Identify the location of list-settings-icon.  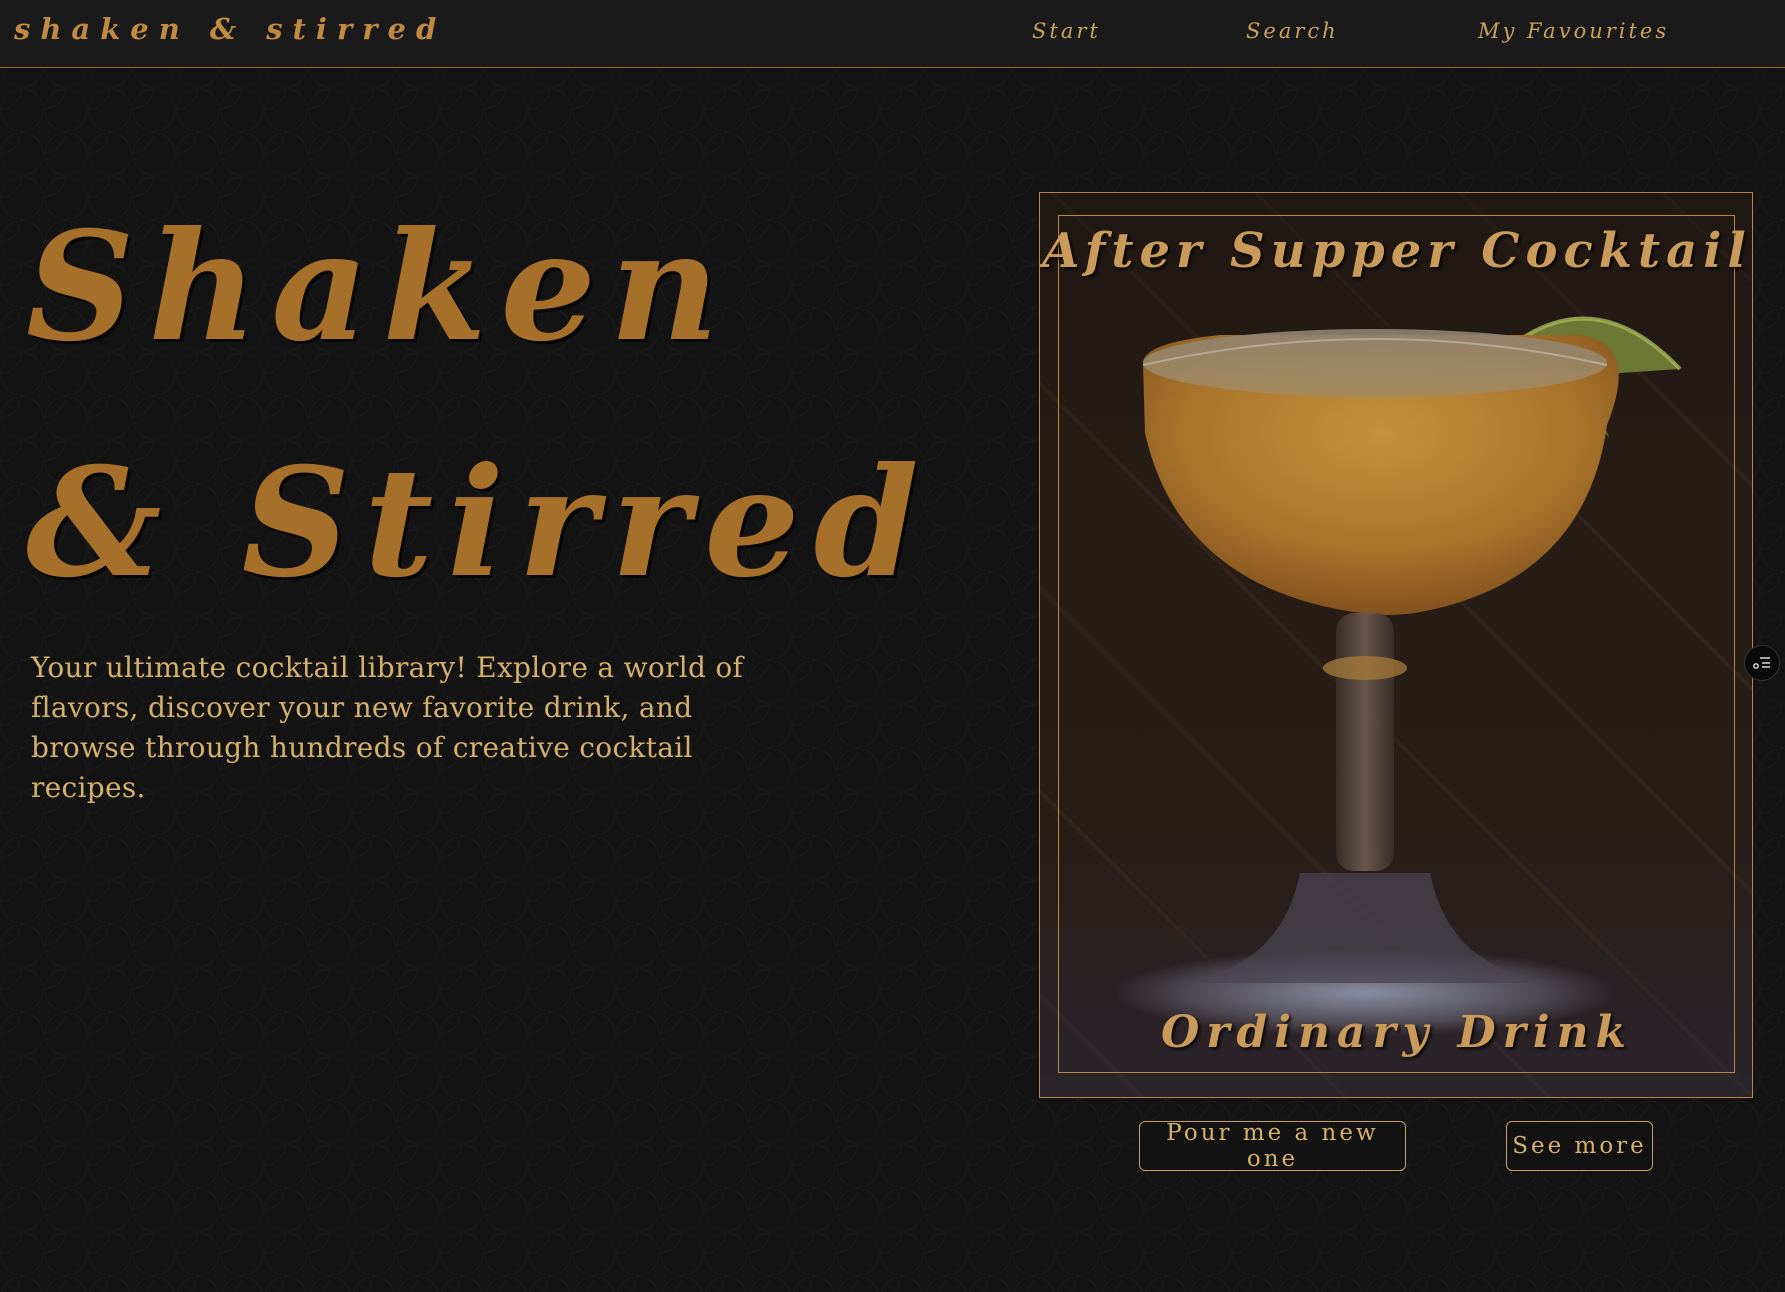
(1762, 663).